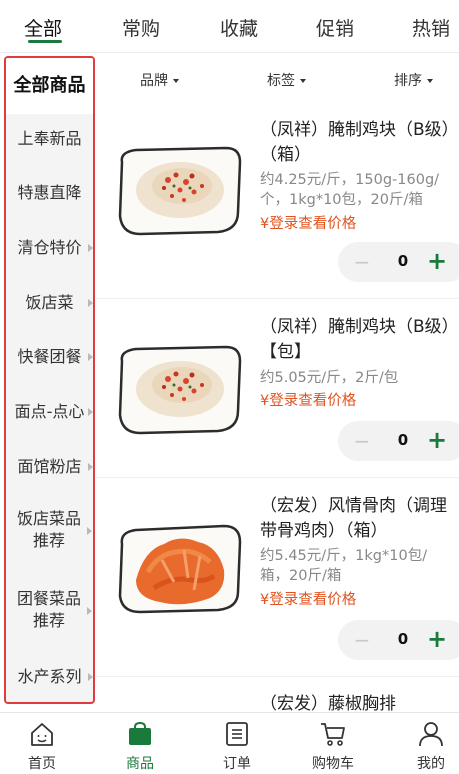  I want to click on sidebar-item-label: 水产系列, so click(49, 676).